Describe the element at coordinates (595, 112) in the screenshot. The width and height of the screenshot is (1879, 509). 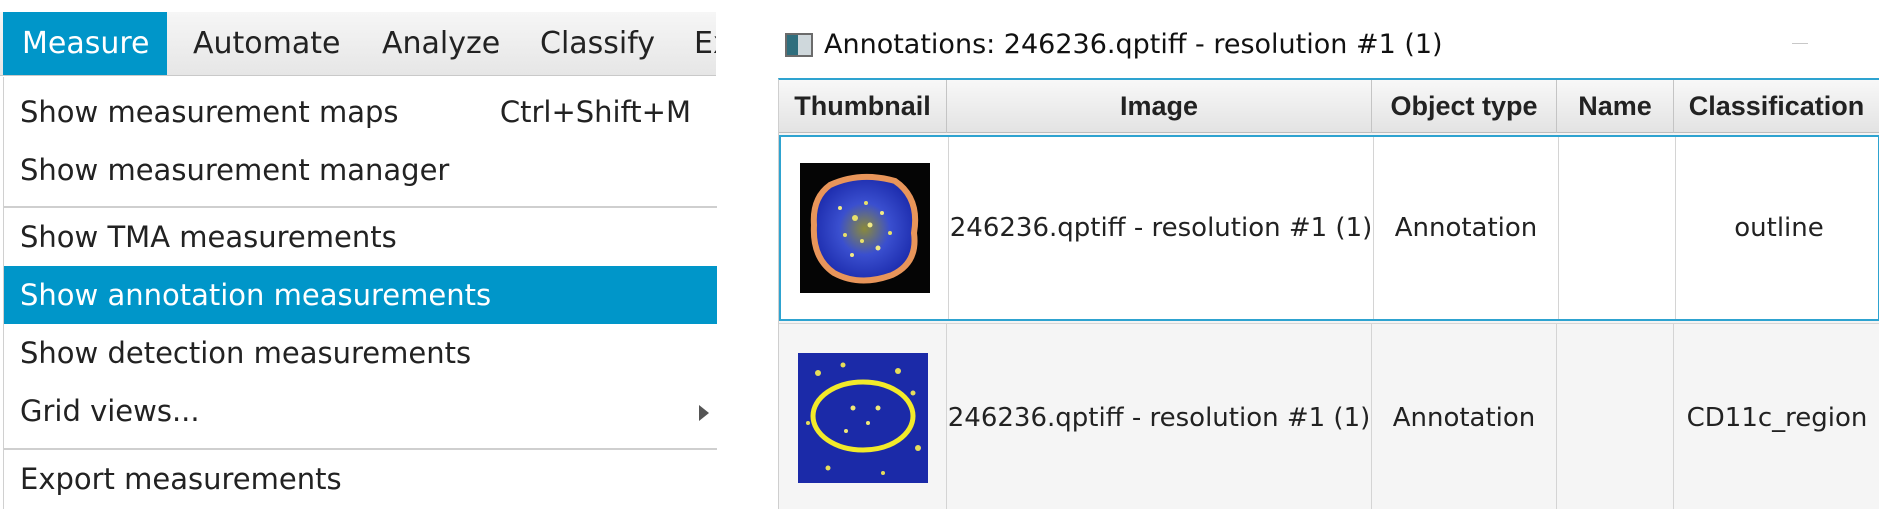
I see `shortcut-label: Ctrl+Shift+M` at that location.